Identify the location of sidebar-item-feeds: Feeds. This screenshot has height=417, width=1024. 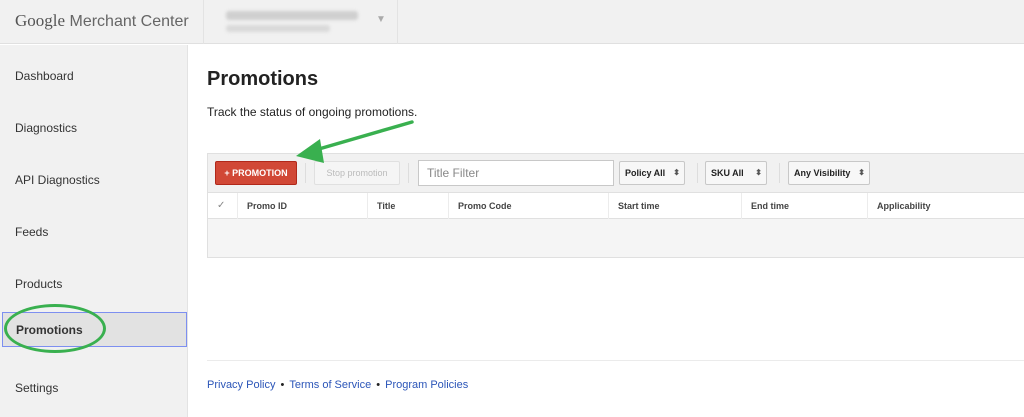
(94, 232).